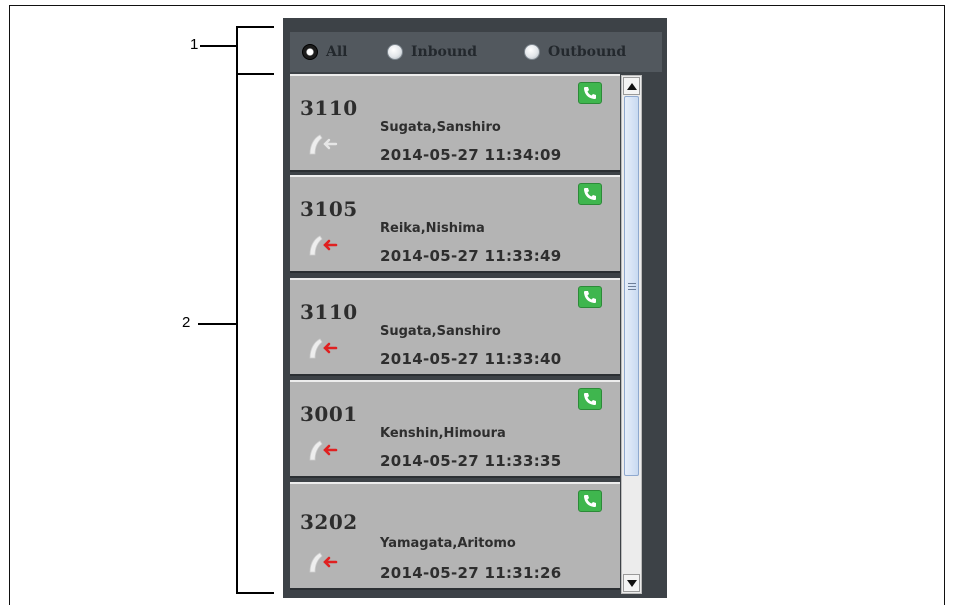  Describe the element at coordinates (443, 433) in the screenshot. I see `caller-name: Kenshin,Himoura` at that location.